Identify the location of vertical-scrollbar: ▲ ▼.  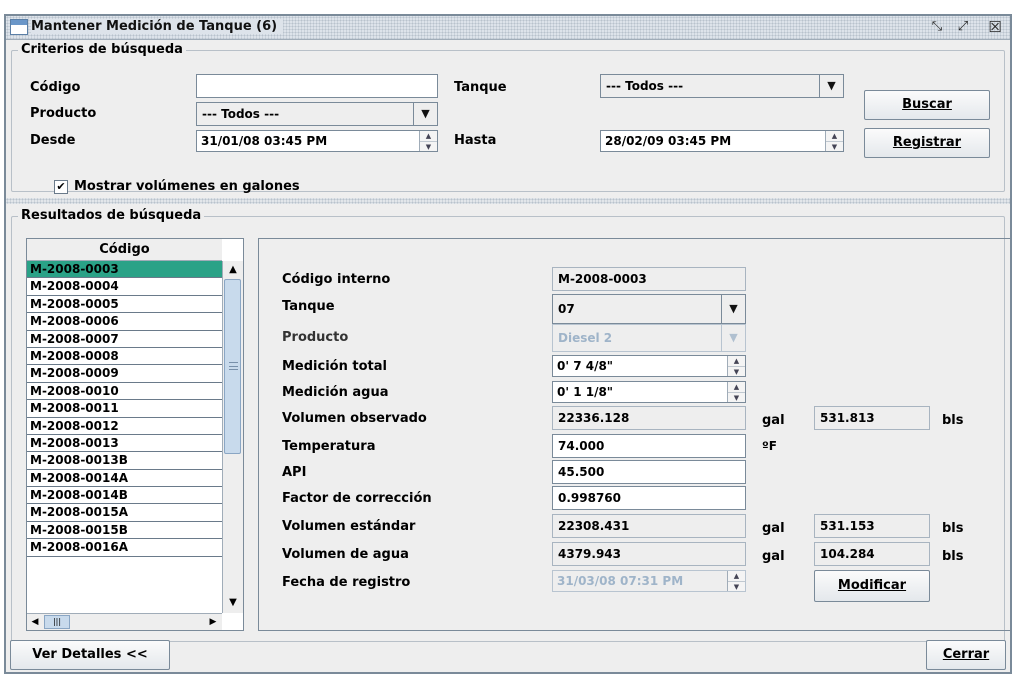
(232, 437).